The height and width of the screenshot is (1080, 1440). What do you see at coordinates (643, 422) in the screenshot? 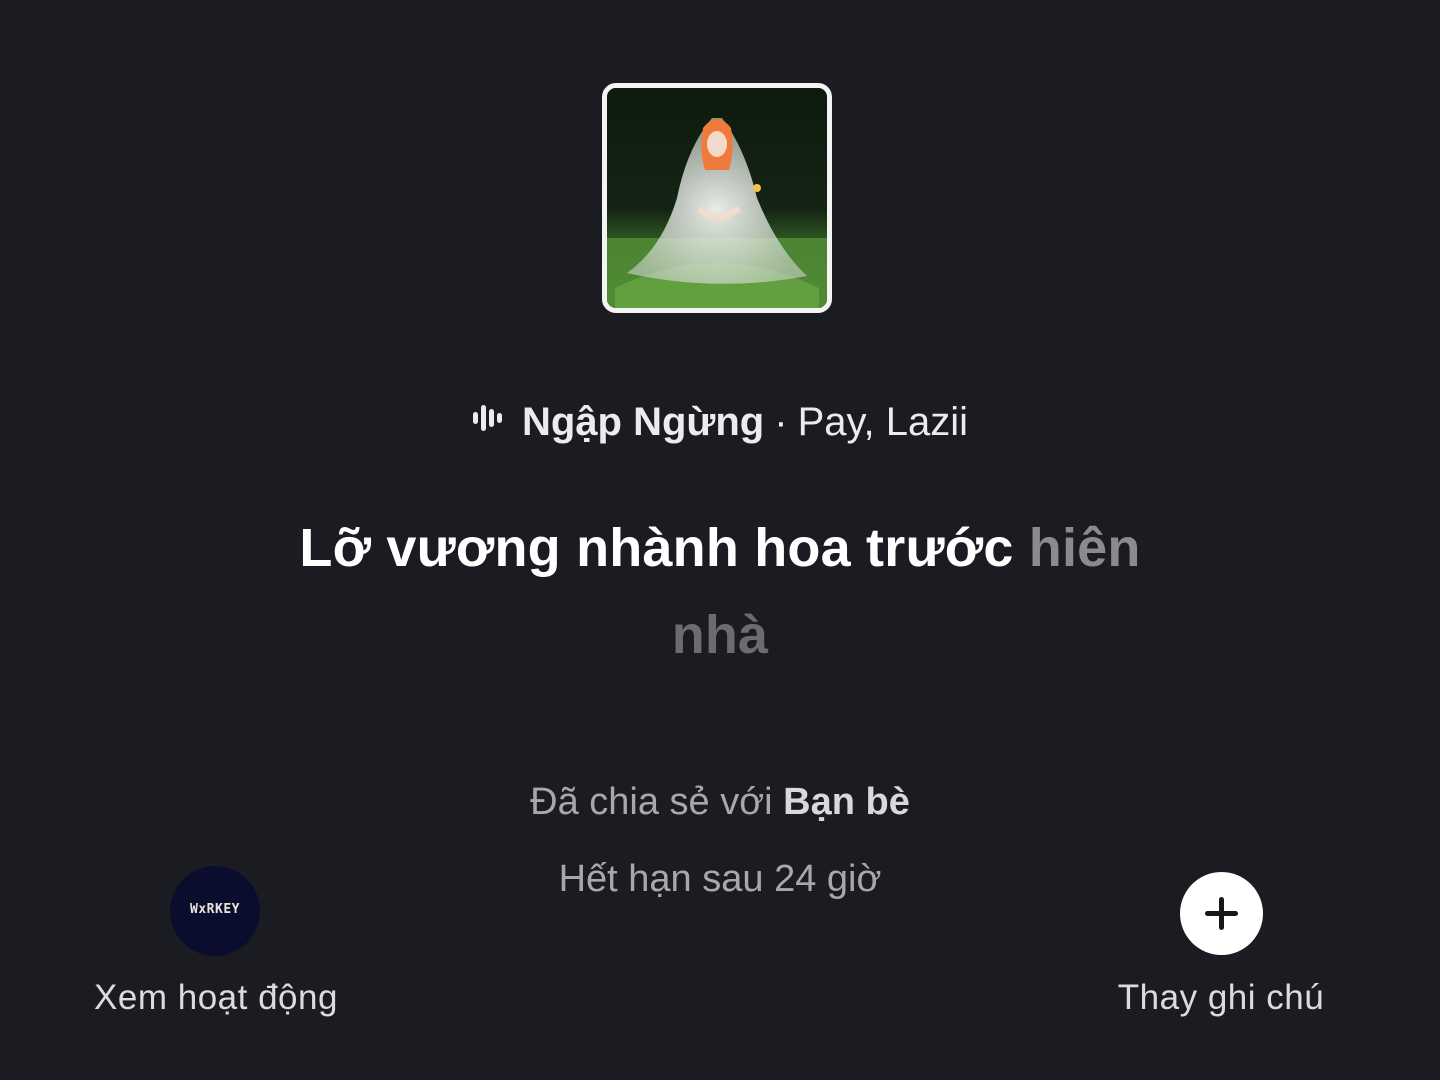
I see `song-title: Ngập Ngừng` at bounding box center [643, 422].